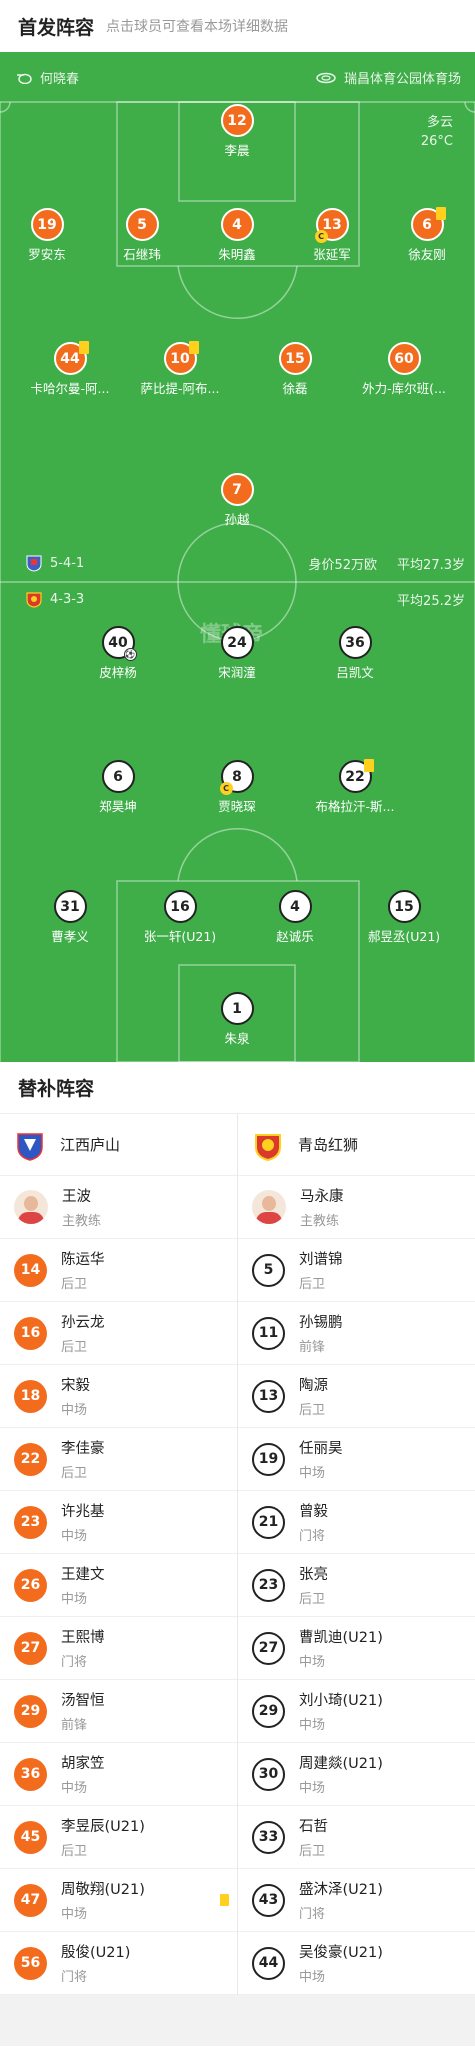 The height and width of the screenshot is (2053, 475). Describe the element at coordinates (355, 653) in the screenshot. I see `away-player-36: 36 吕凯文` at that location.